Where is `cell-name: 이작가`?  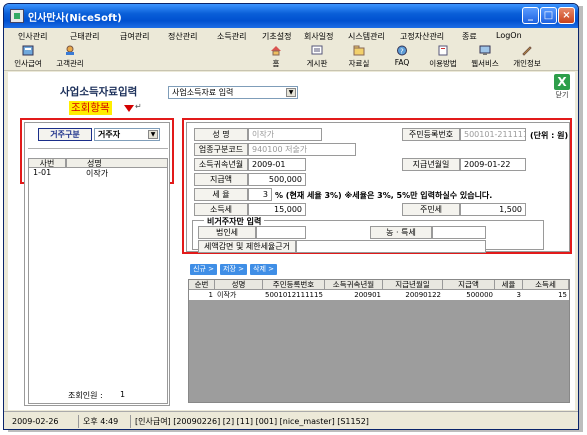 cell-name: 이작가 is located at coordinates (227, 295).